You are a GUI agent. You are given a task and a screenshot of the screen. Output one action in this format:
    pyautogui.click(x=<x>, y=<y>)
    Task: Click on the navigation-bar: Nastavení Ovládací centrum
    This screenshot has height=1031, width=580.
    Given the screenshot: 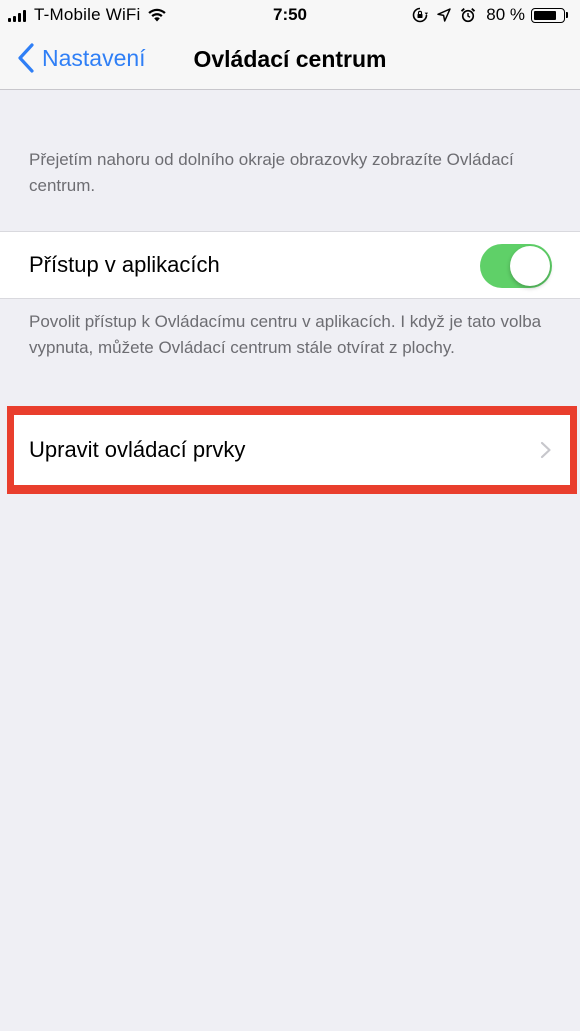 What is the action you would take?
    pyautogui.click(x=290, y=60)
    